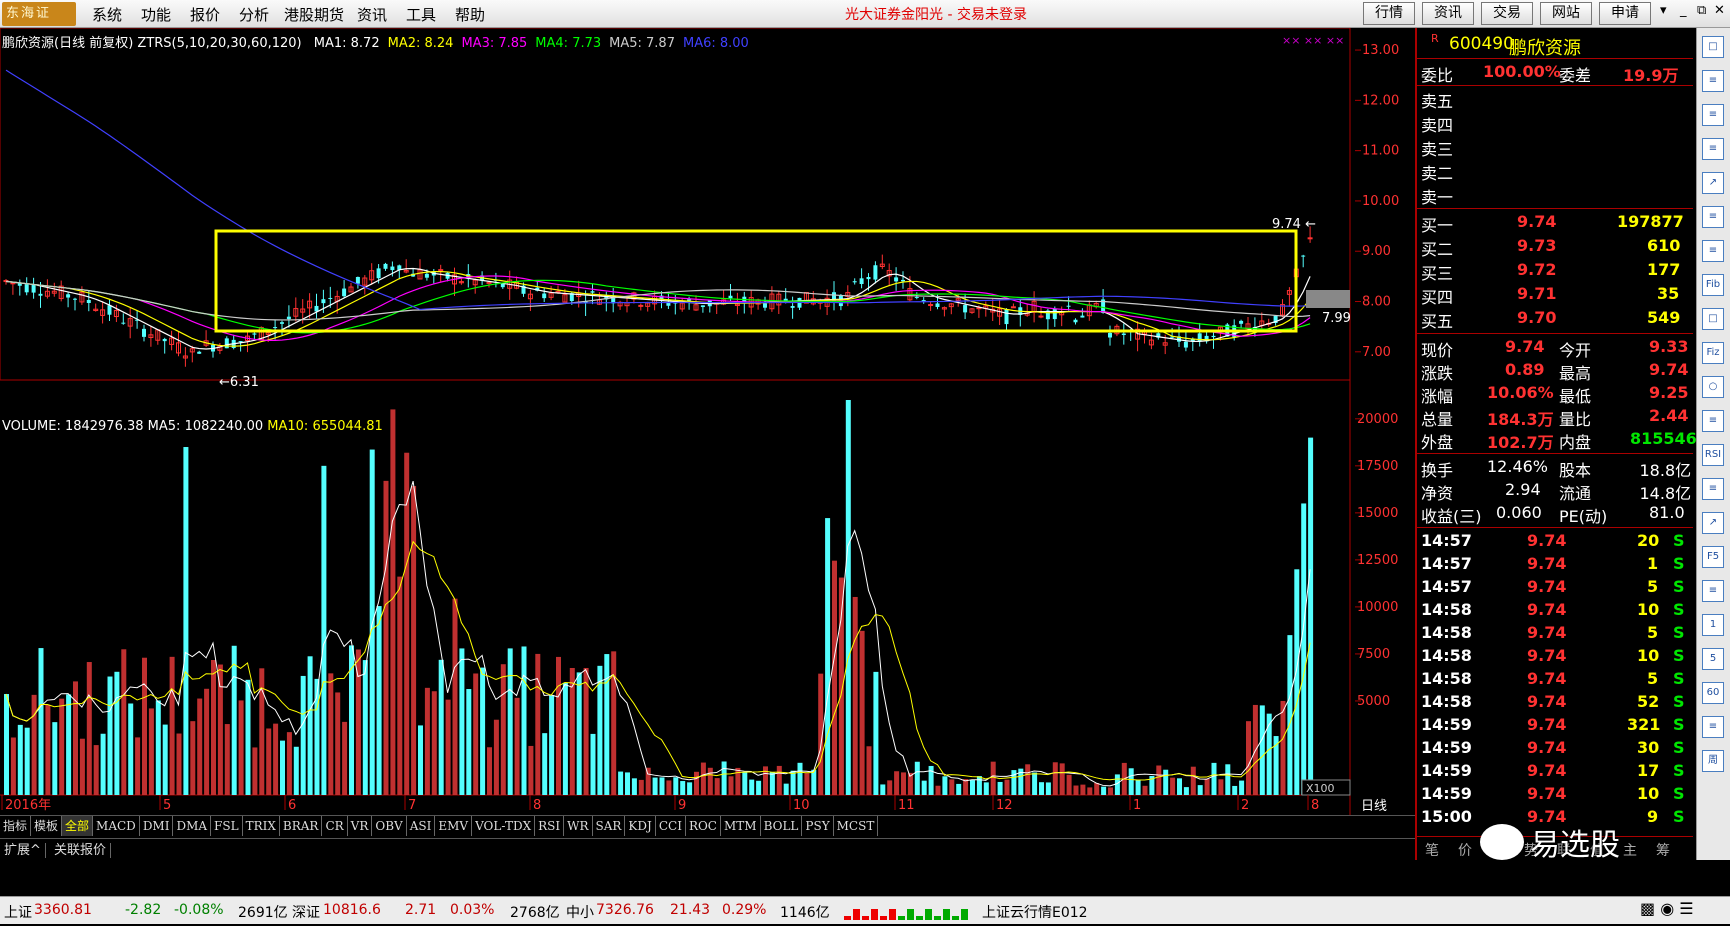  What do you see at coordinates (23, 850) in the screenshot?
I see `expand-tab: 扩展^` at bounding box center [23, 850].